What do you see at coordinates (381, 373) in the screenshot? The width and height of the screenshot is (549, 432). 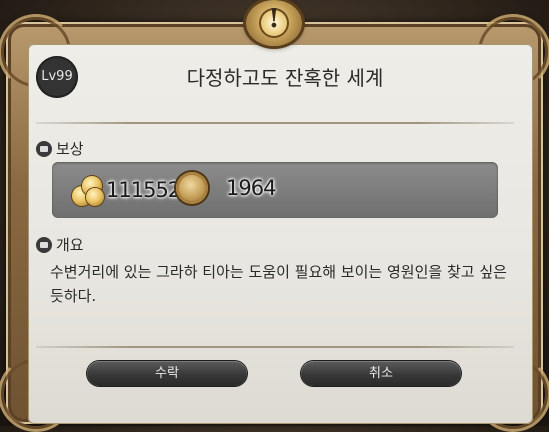 I see `cancel-button: 취소` at bounding box center [381, 373].